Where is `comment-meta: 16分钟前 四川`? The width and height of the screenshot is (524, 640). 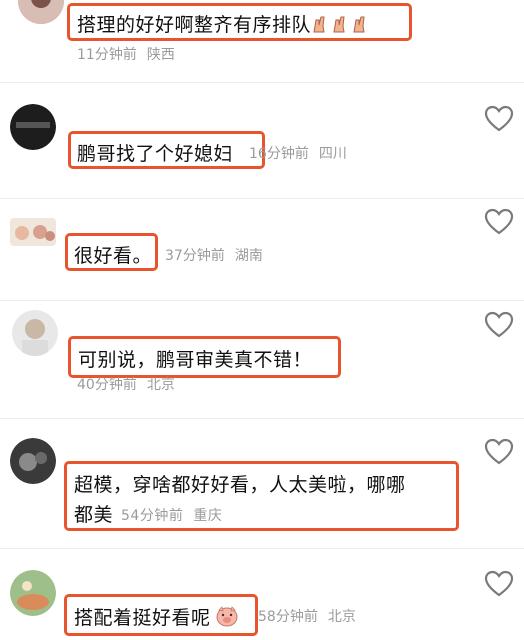
comment-meta: 16分钟前 四川 is located at coordinates (298, 153).